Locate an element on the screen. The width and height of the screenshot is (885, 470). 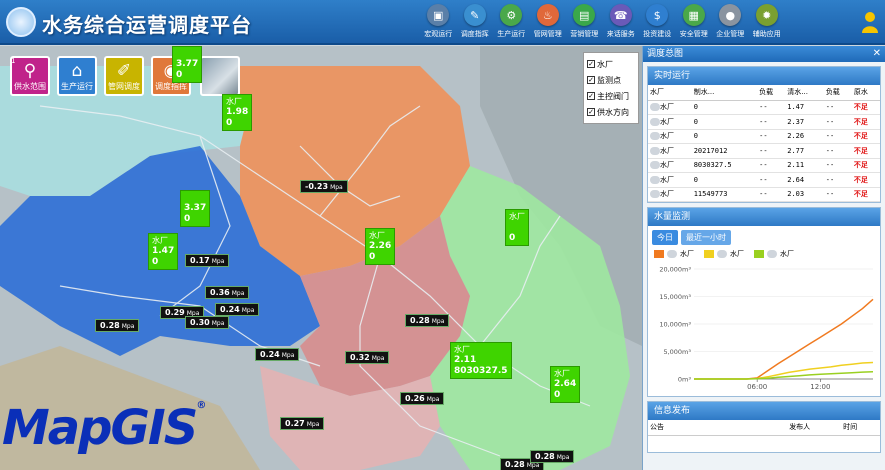
table-cell: 2.03 is located at coordinates (804, 194).